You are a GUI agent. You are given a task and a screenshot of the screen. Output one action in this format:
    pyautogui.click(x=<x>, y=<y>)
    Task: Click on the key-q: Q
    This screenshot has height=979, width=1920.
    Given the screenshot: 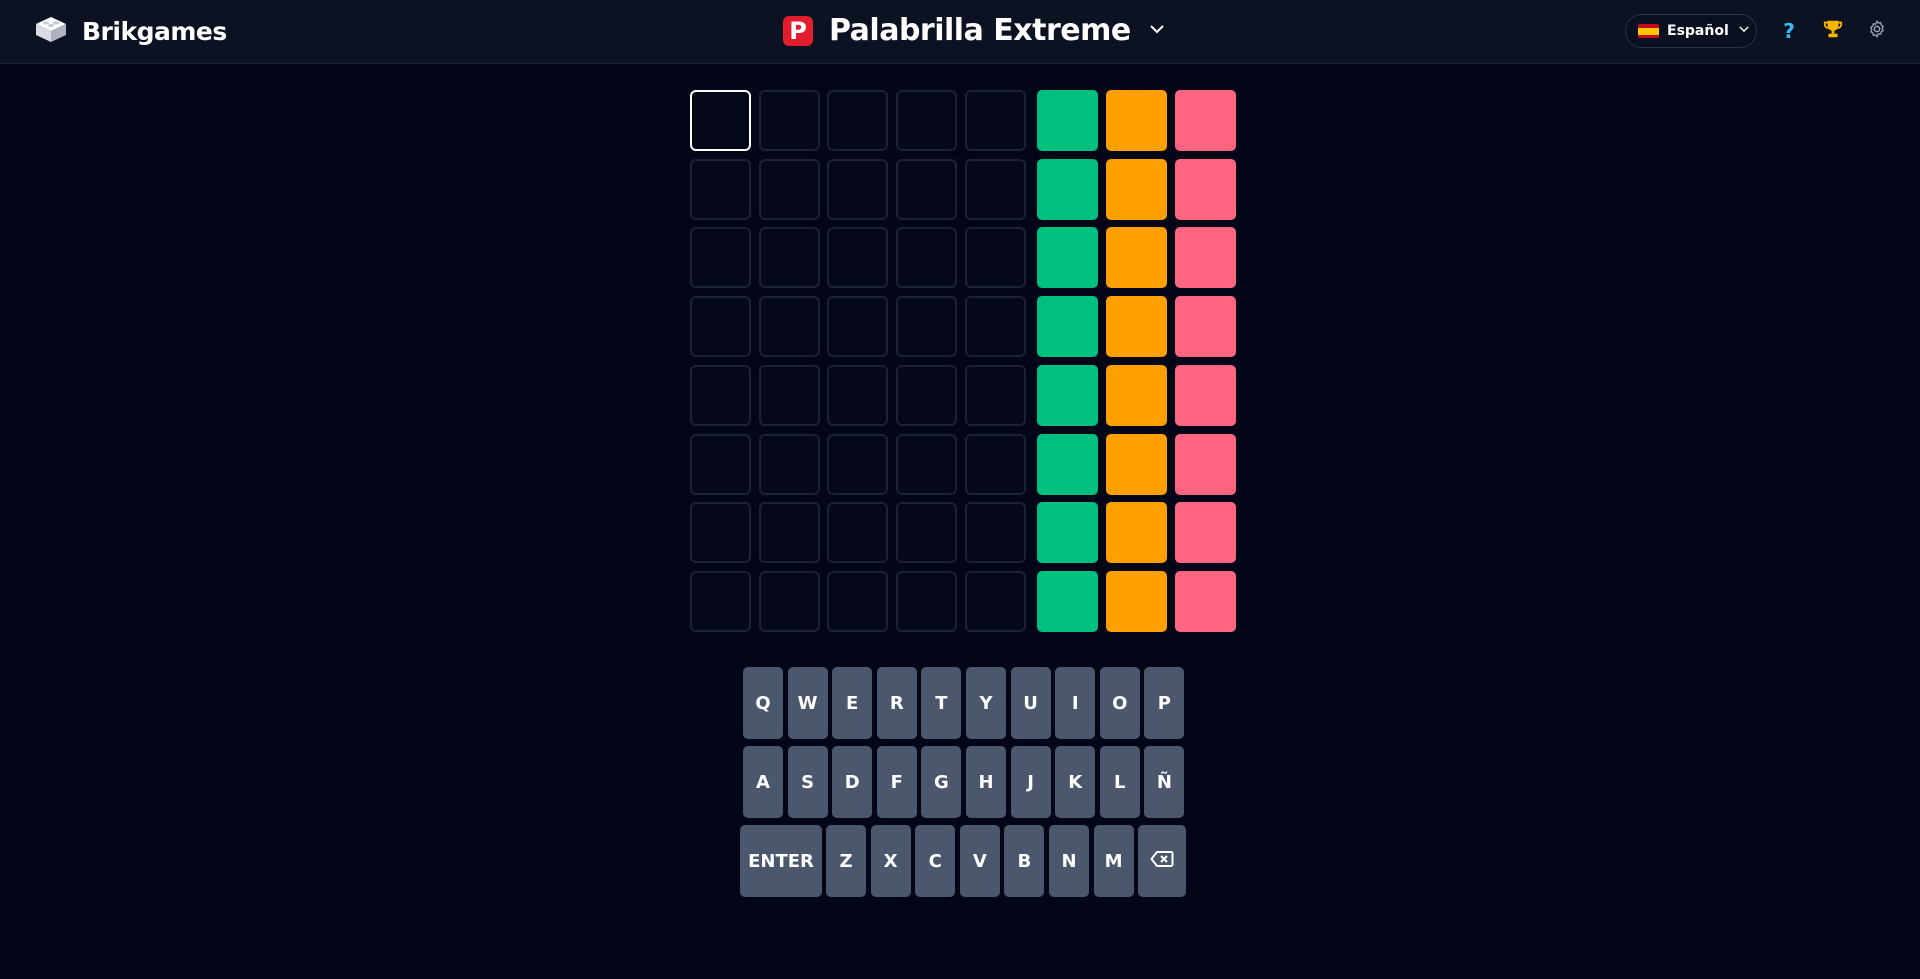 What is the action you would take?
    pyautogui.click(x=763, y=703)
    